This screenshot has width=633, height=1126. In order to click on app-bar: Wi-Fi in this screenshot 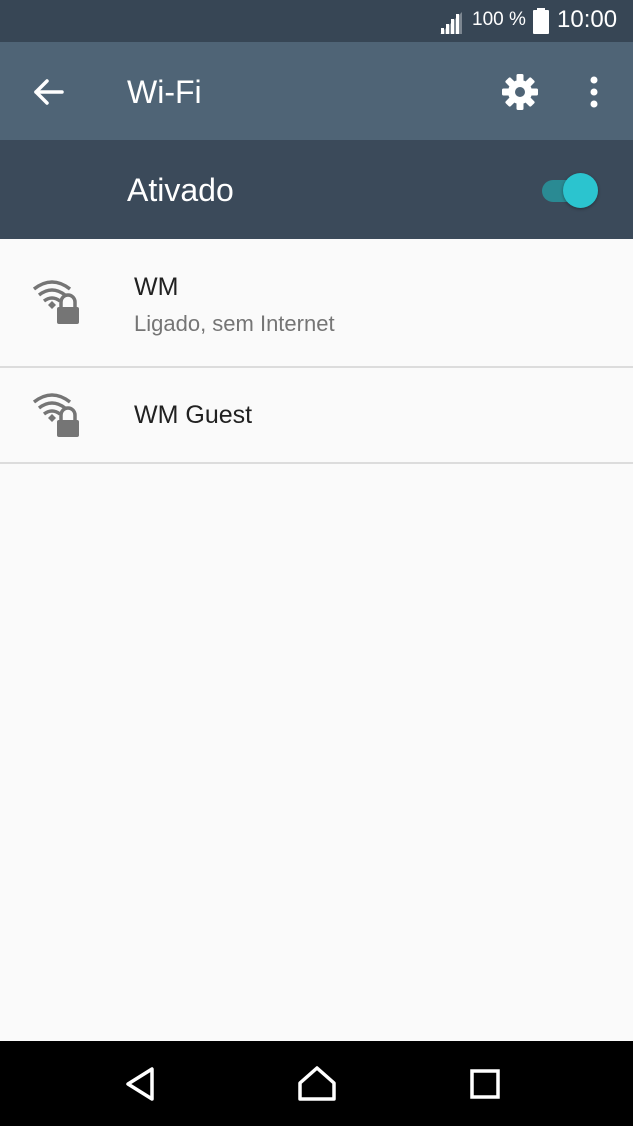, I will do `click(316, 91)`.